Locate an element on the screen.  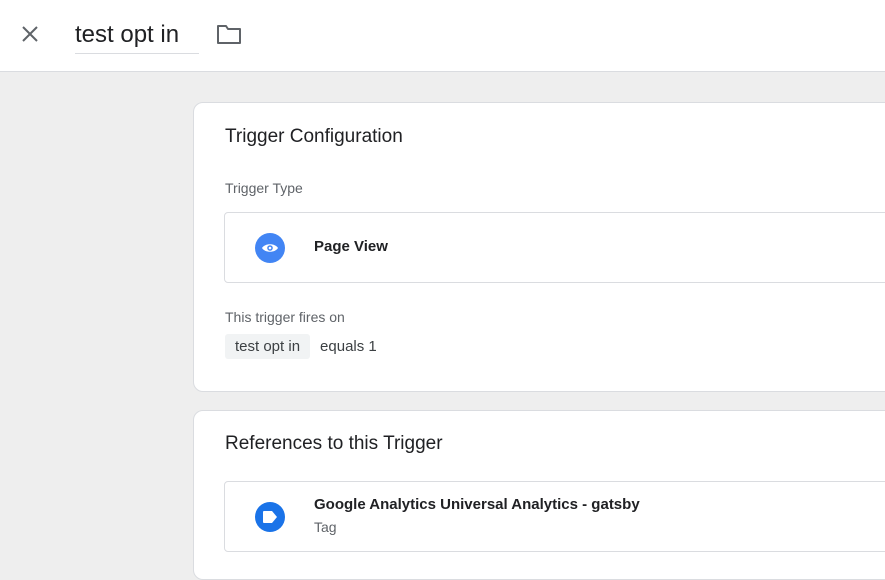
top-bar is located at coordinates (442, 36).